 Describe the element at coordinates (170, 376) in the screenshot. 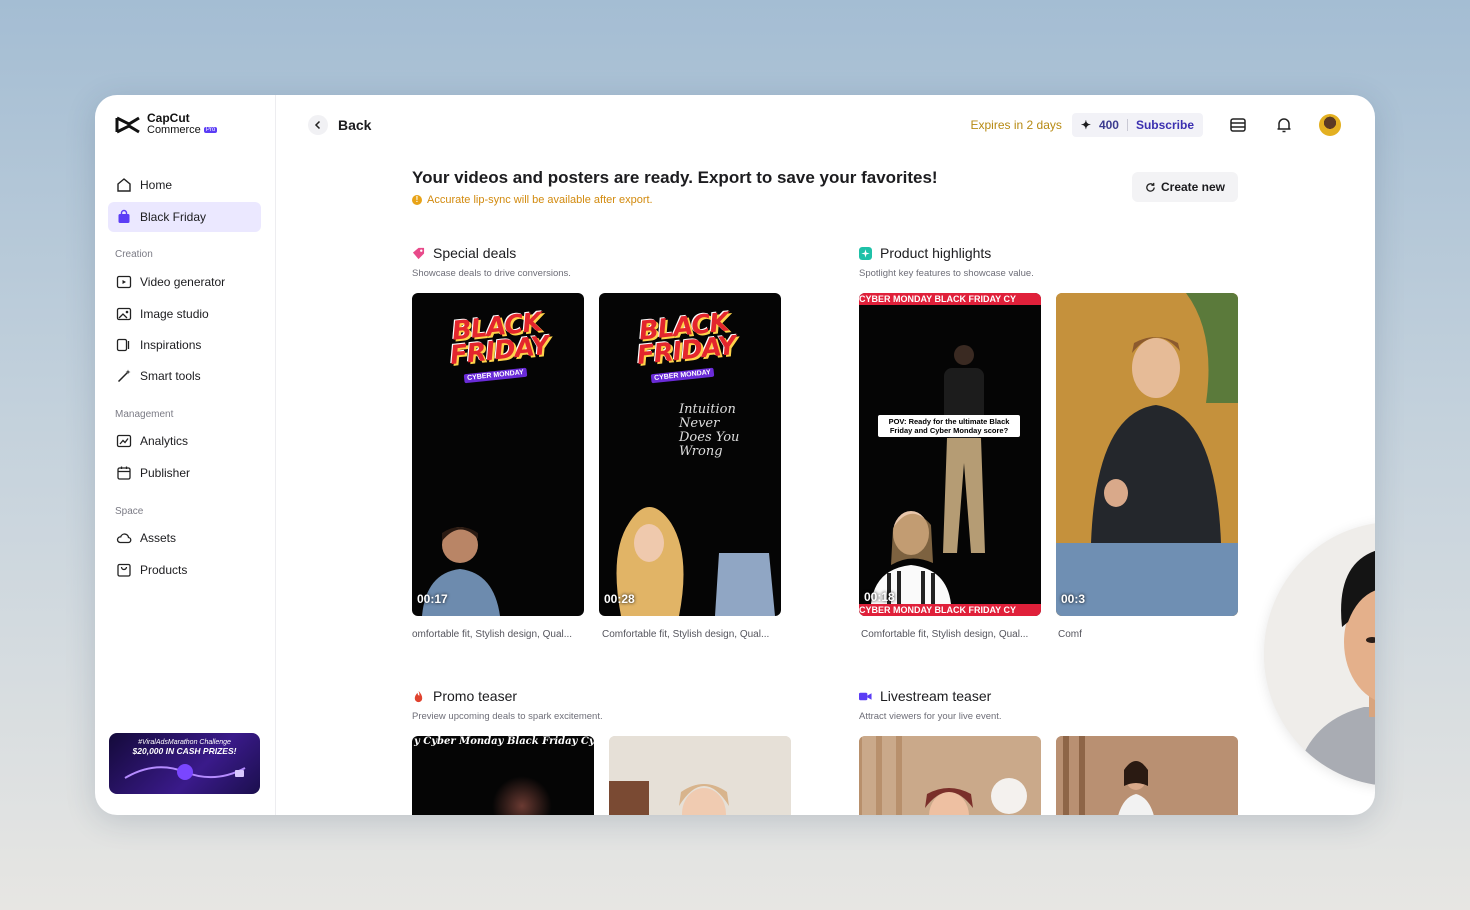

I see `sidebar-item-label: Smart tools` at that location.